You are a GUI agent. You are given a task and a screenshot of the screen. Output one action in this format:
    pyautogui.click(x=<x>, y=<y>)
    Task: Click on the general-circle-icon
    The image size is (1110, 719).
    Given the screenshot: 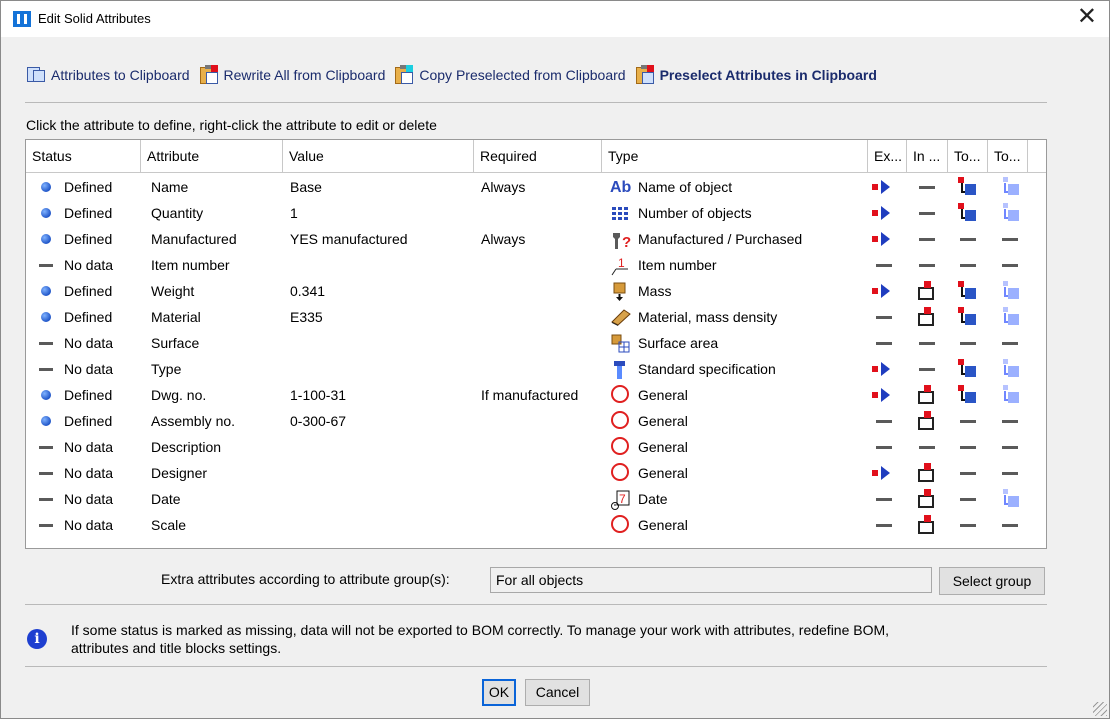 What is the action you would take?
    pyautogui.click(x=621, y=395)
    